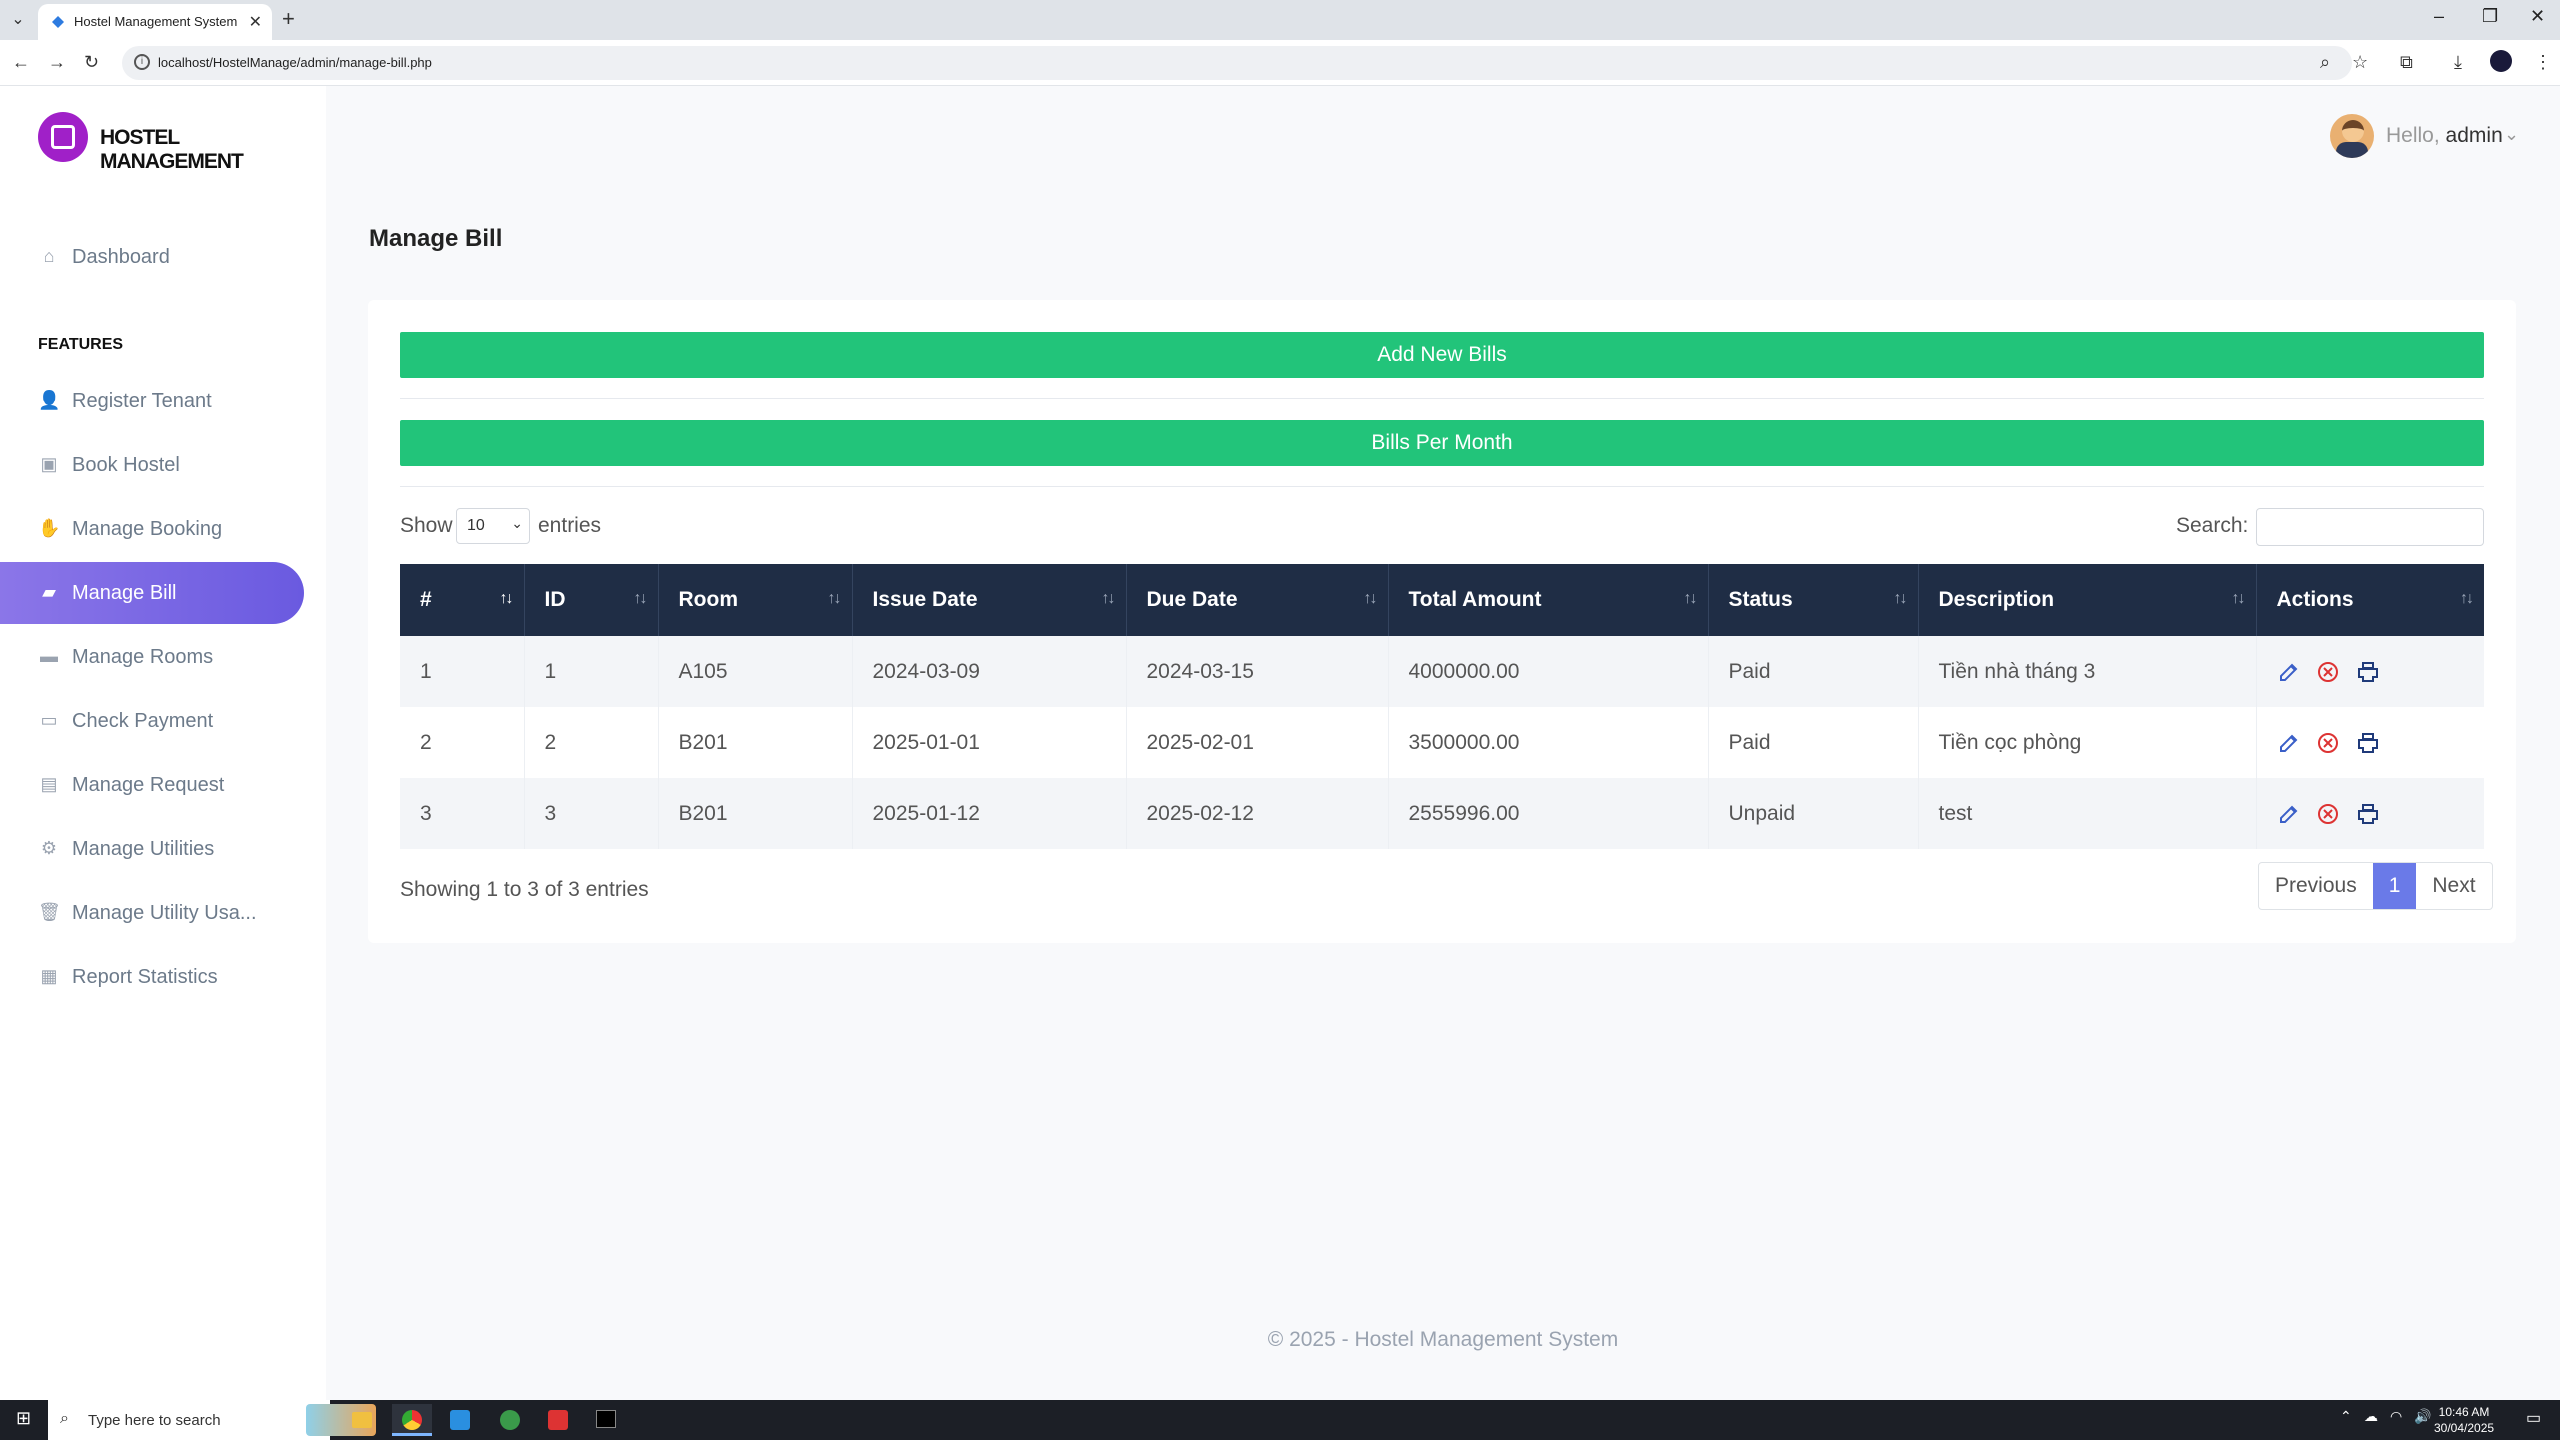 Image resolution: width=2560 pixels, height=1440 pixels. What do you see at coordinates (570, 525) in the screenshot?
I see `entries-label: entries` at bounding box center [570, 525].